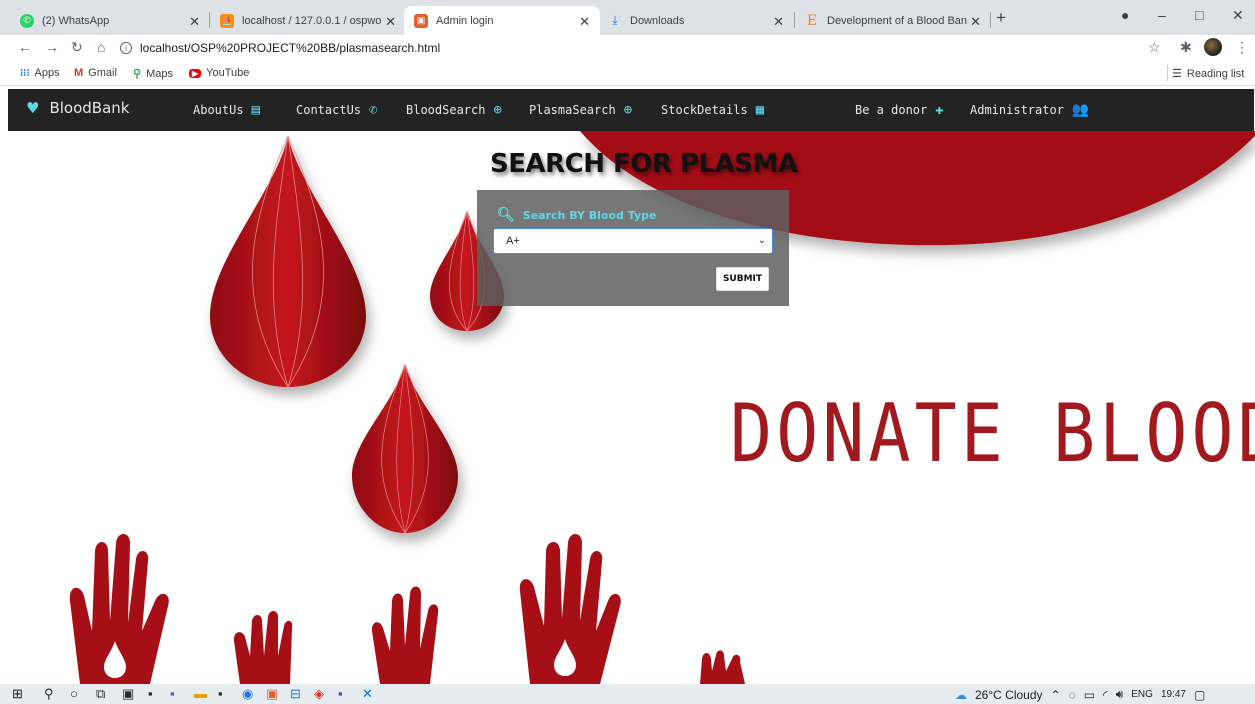  Describe the element at coordinates (1213, 47) in the screenshot. I see `avatar` at that location.